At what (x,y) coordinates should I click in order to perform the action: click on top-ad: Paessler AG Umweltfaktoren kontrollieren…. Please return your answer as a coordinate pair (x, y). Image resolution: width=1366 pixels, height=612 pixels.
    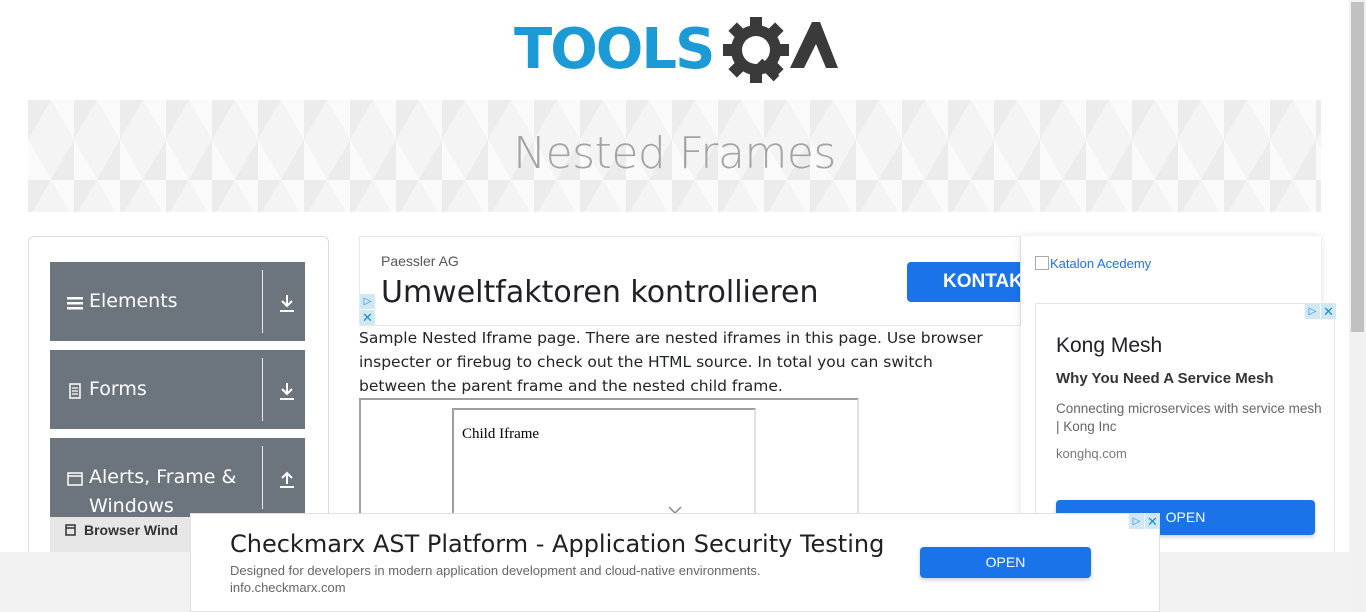
    Looking at the image, I should click on (690, 281).